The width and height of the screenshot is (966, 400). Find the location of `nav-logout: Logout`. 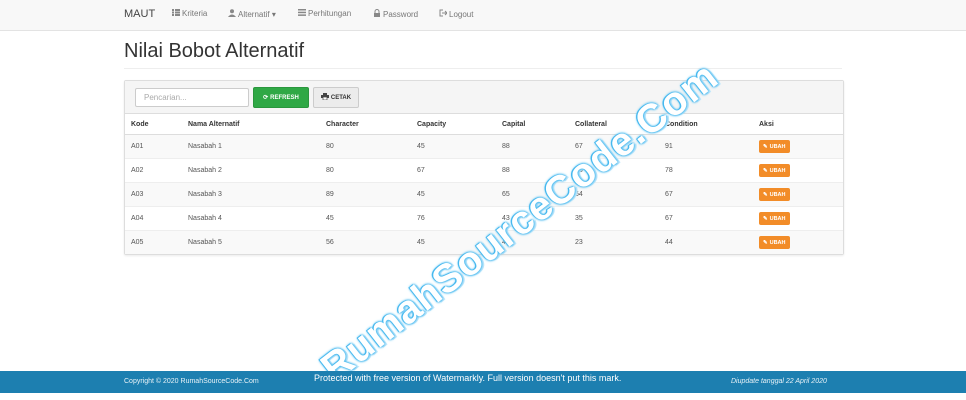

nav-logout: Logout is located at coordinates (456, 14).